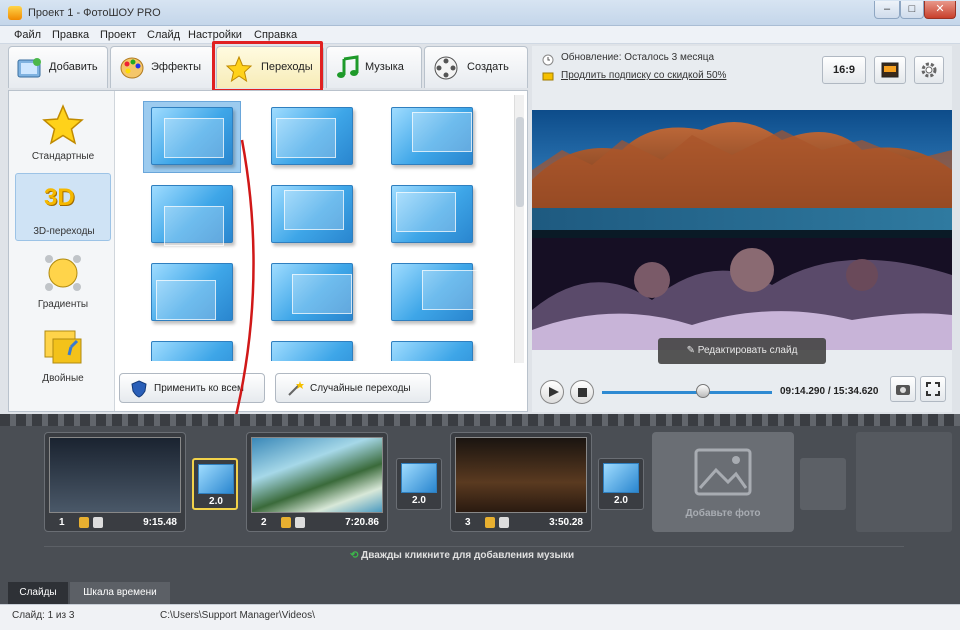 The height and width of the screenshot is (630, 960). What do you see at coordinates (929, 70) in the screenshot?
I see `settings-button` at bounding box center [929, 70].